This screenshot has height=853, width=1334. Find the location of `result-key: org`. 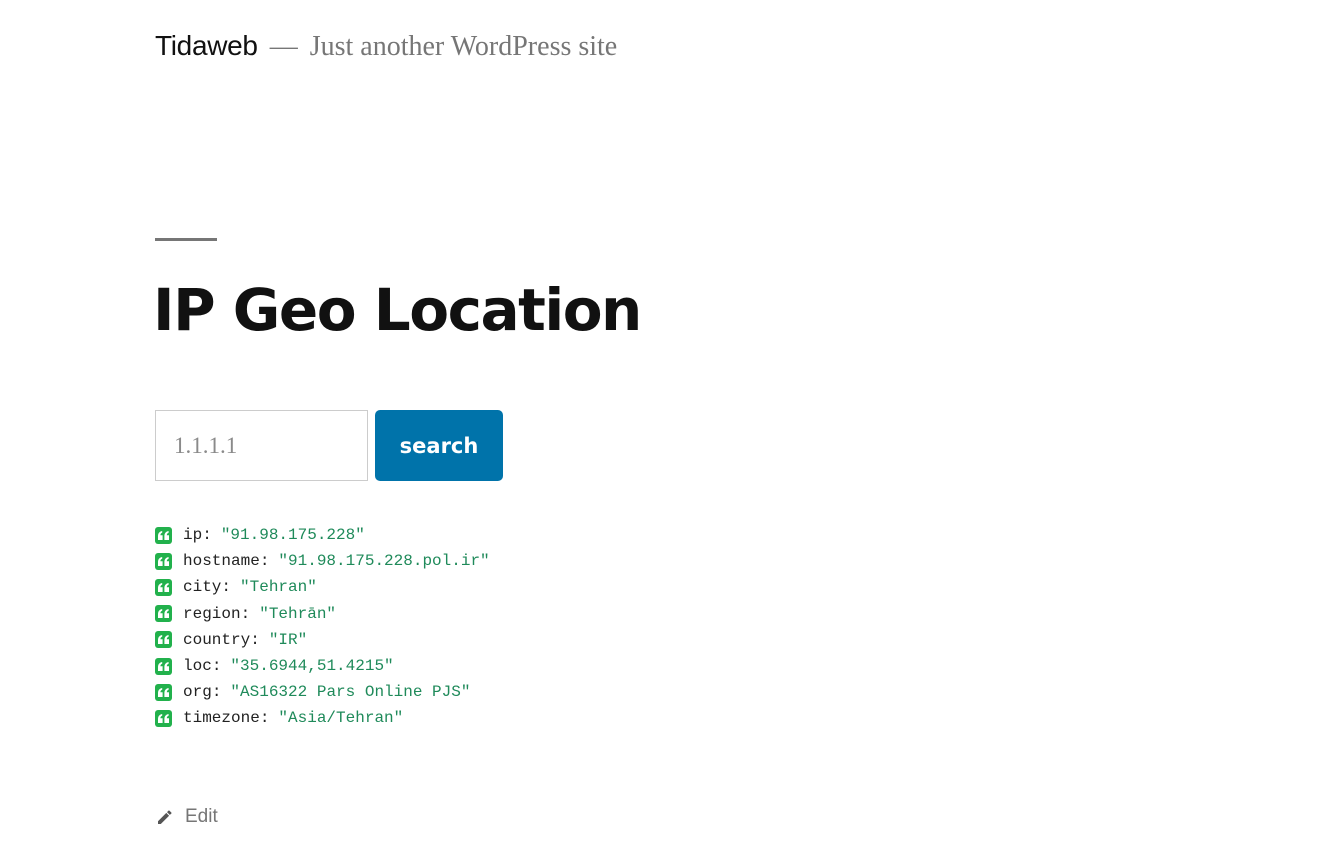

result-key: org is located at coordinates (197, 692).